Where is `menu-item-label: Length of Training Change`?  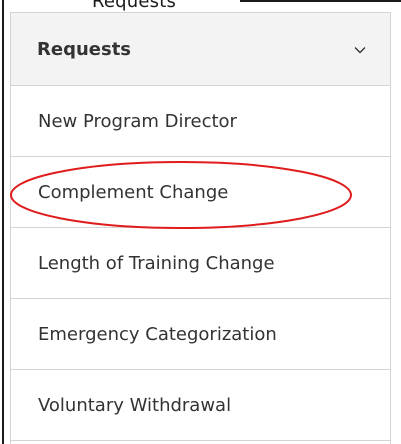
menu-item-label: Length of Training Change is located at coordinates (156, 263).